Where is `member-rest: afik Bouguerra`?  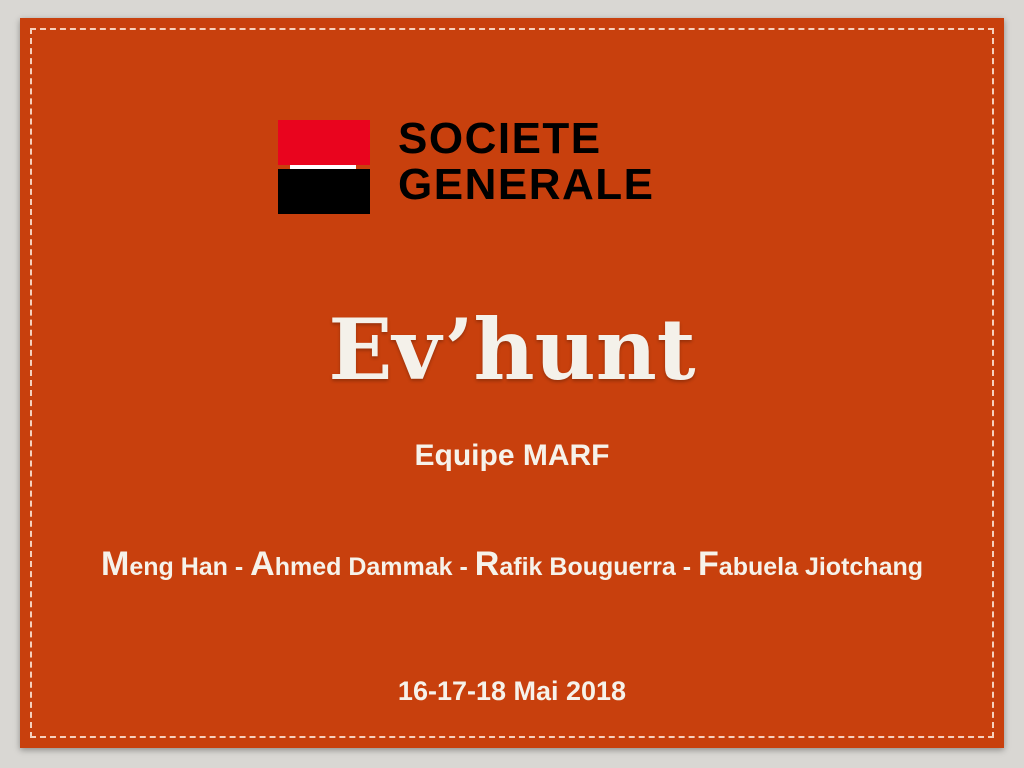 member-rest: afik Bouguerra is located at coordinates (587, 567).